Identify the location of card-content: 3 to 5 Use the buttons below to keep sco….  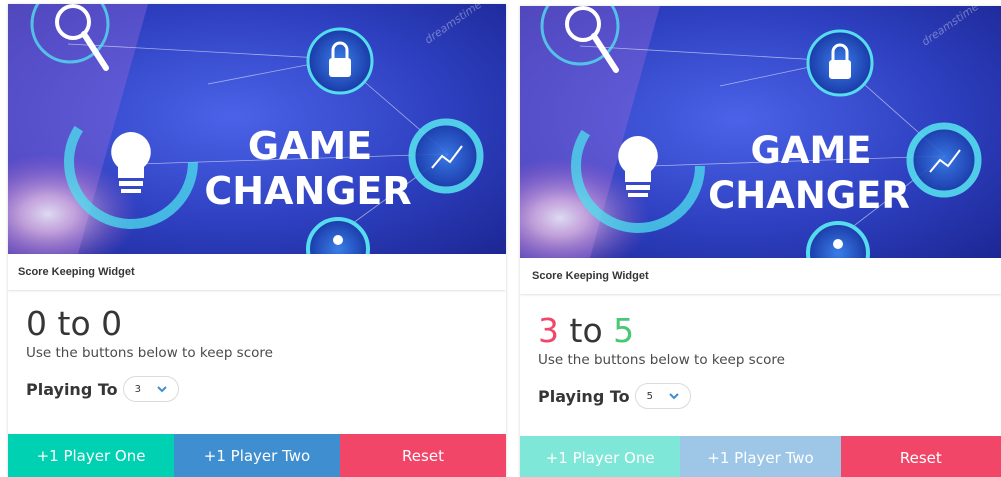
(760, 360).